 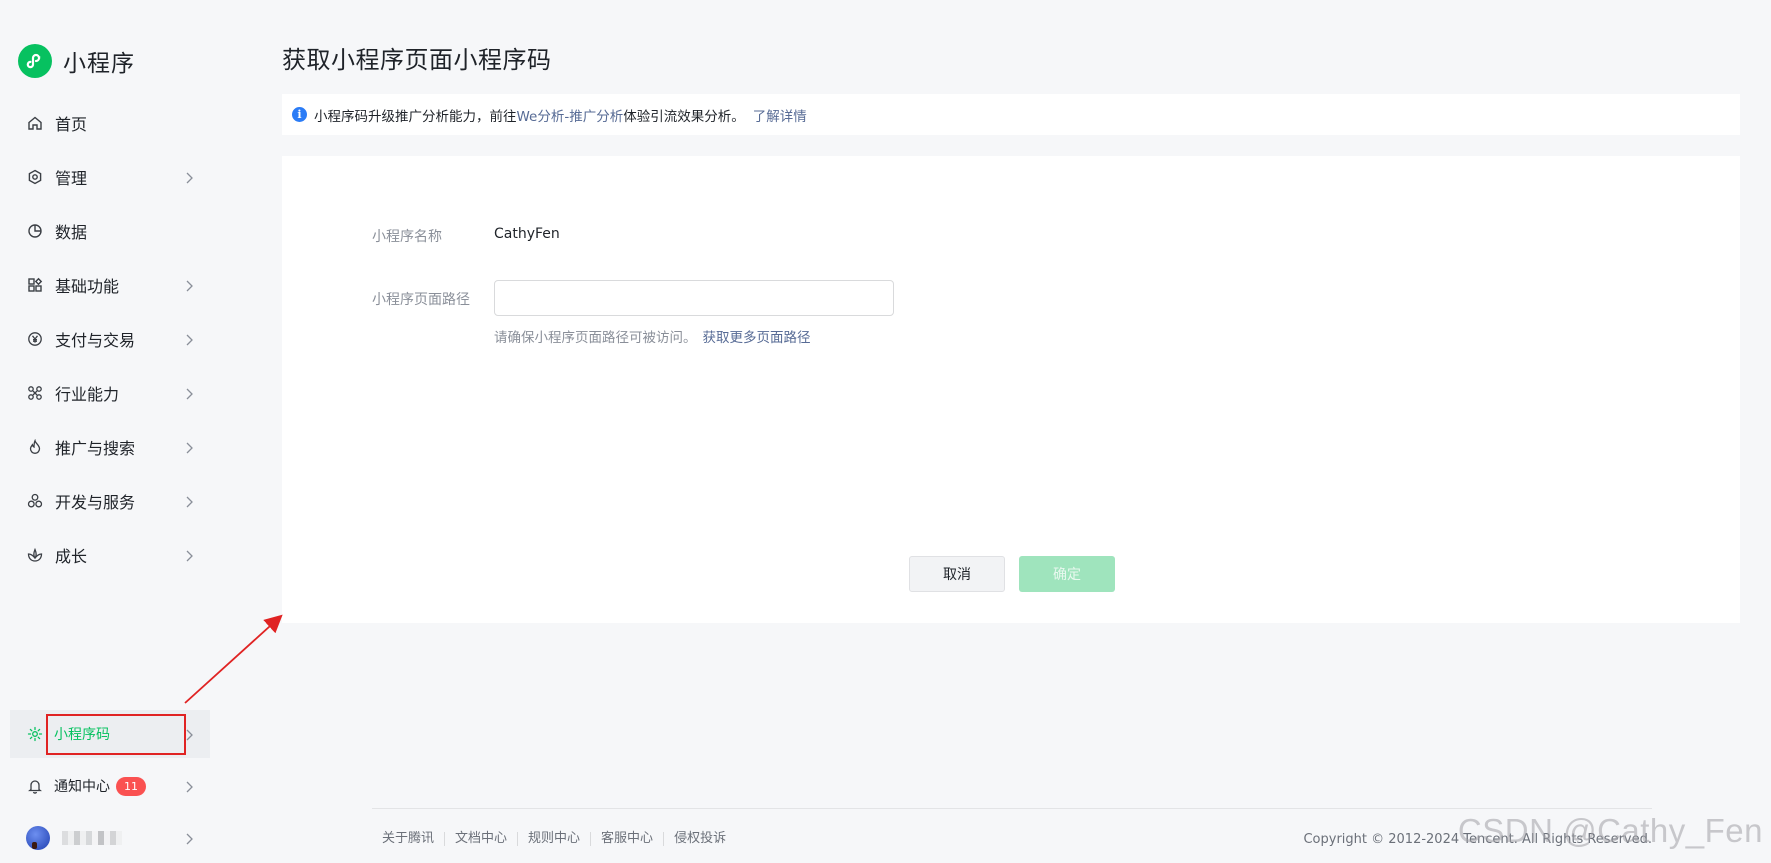 What do you see at coordinates (71, 232) in the screenshot?
I see `sidebar-item-label: 数据` at bounding box center [71, 232].